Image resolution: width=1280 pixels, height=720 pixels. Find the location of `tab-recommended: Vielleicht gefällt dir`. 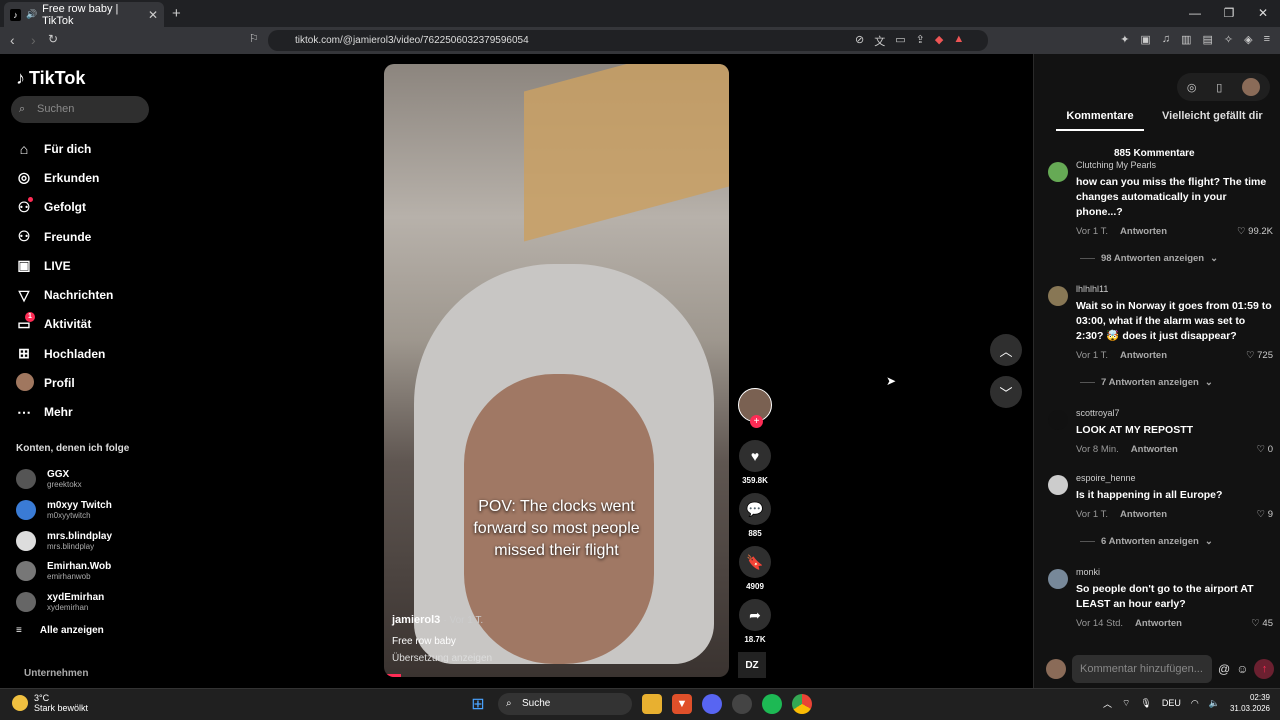

tab-recommended: Vielleicht gefällt dir is located at coordinates (1203, 120).